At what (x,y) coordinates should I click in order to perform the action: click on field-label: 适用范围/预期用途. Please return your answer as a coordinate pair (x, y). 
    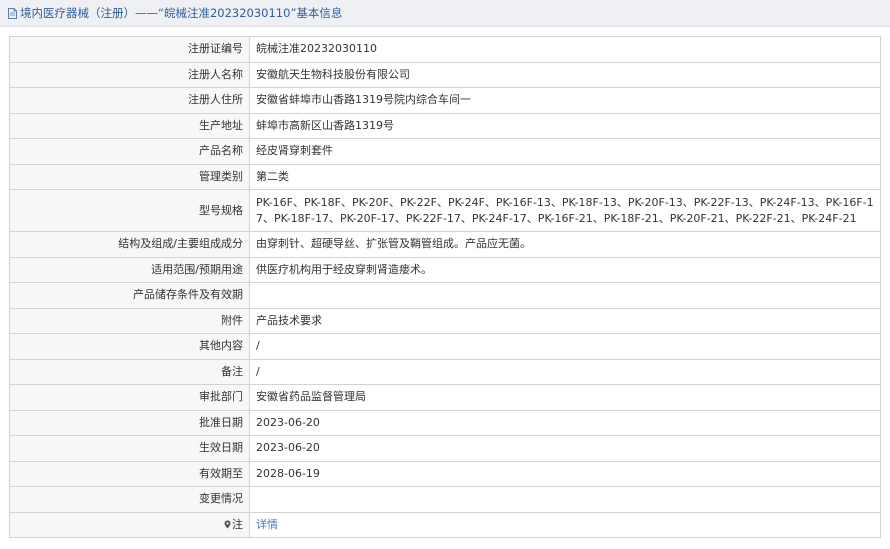
    Looking at the image, I should click on (129, 269).